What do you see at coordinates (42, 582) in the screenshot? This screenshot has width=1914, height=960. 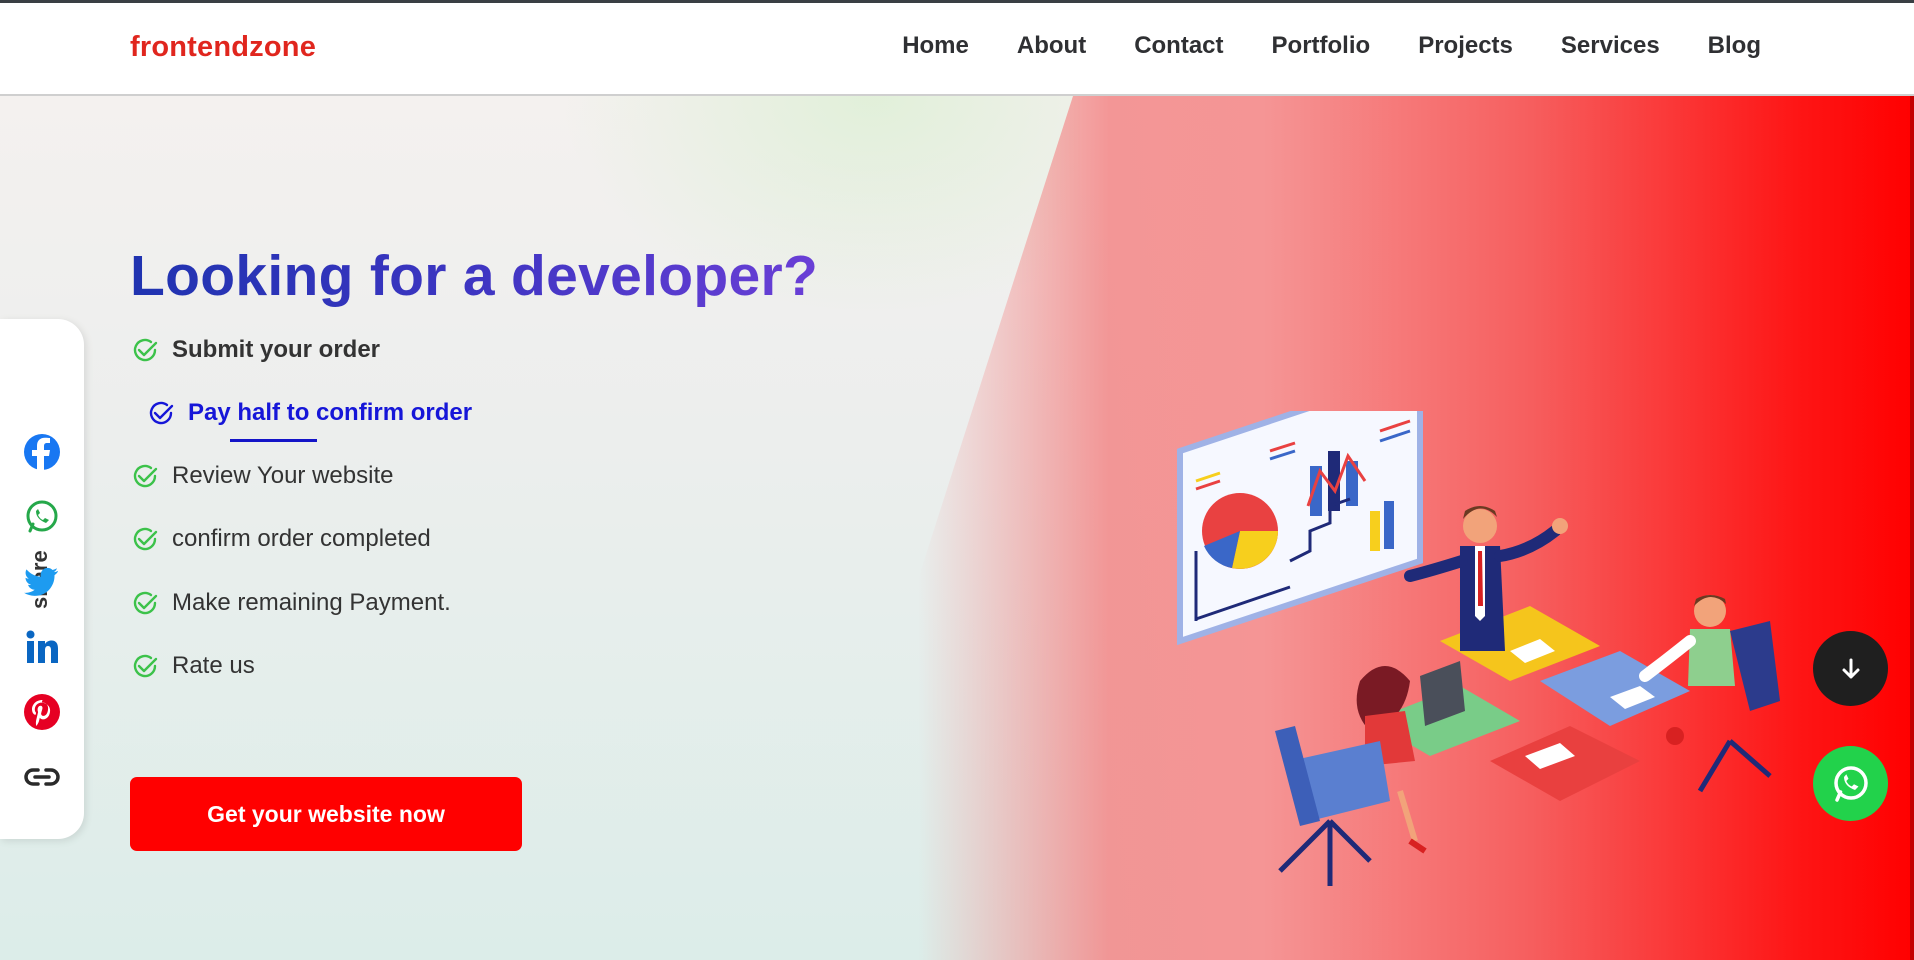 I see `twitter-icon` at bounding box center [42, 582].